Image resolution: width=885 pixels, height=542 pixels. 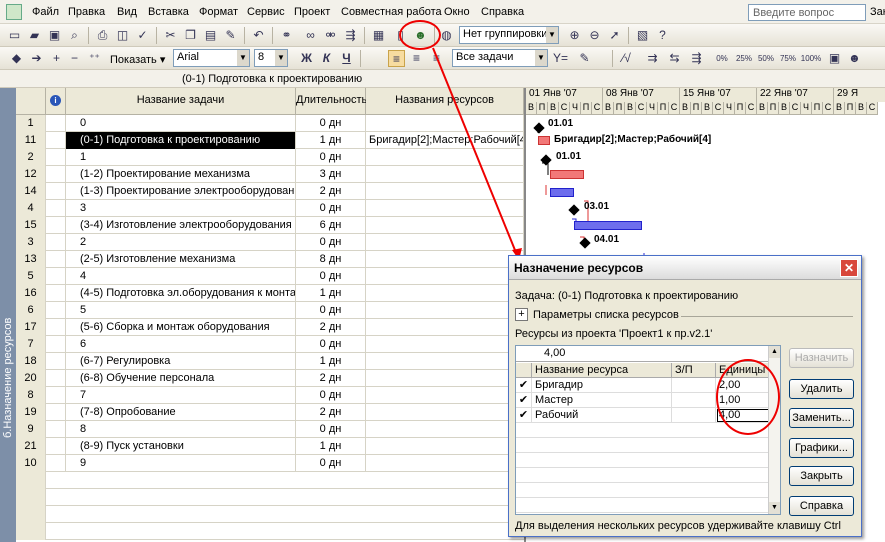 I want to click on resource-name: Бригадир, so click(x=602, y=385).